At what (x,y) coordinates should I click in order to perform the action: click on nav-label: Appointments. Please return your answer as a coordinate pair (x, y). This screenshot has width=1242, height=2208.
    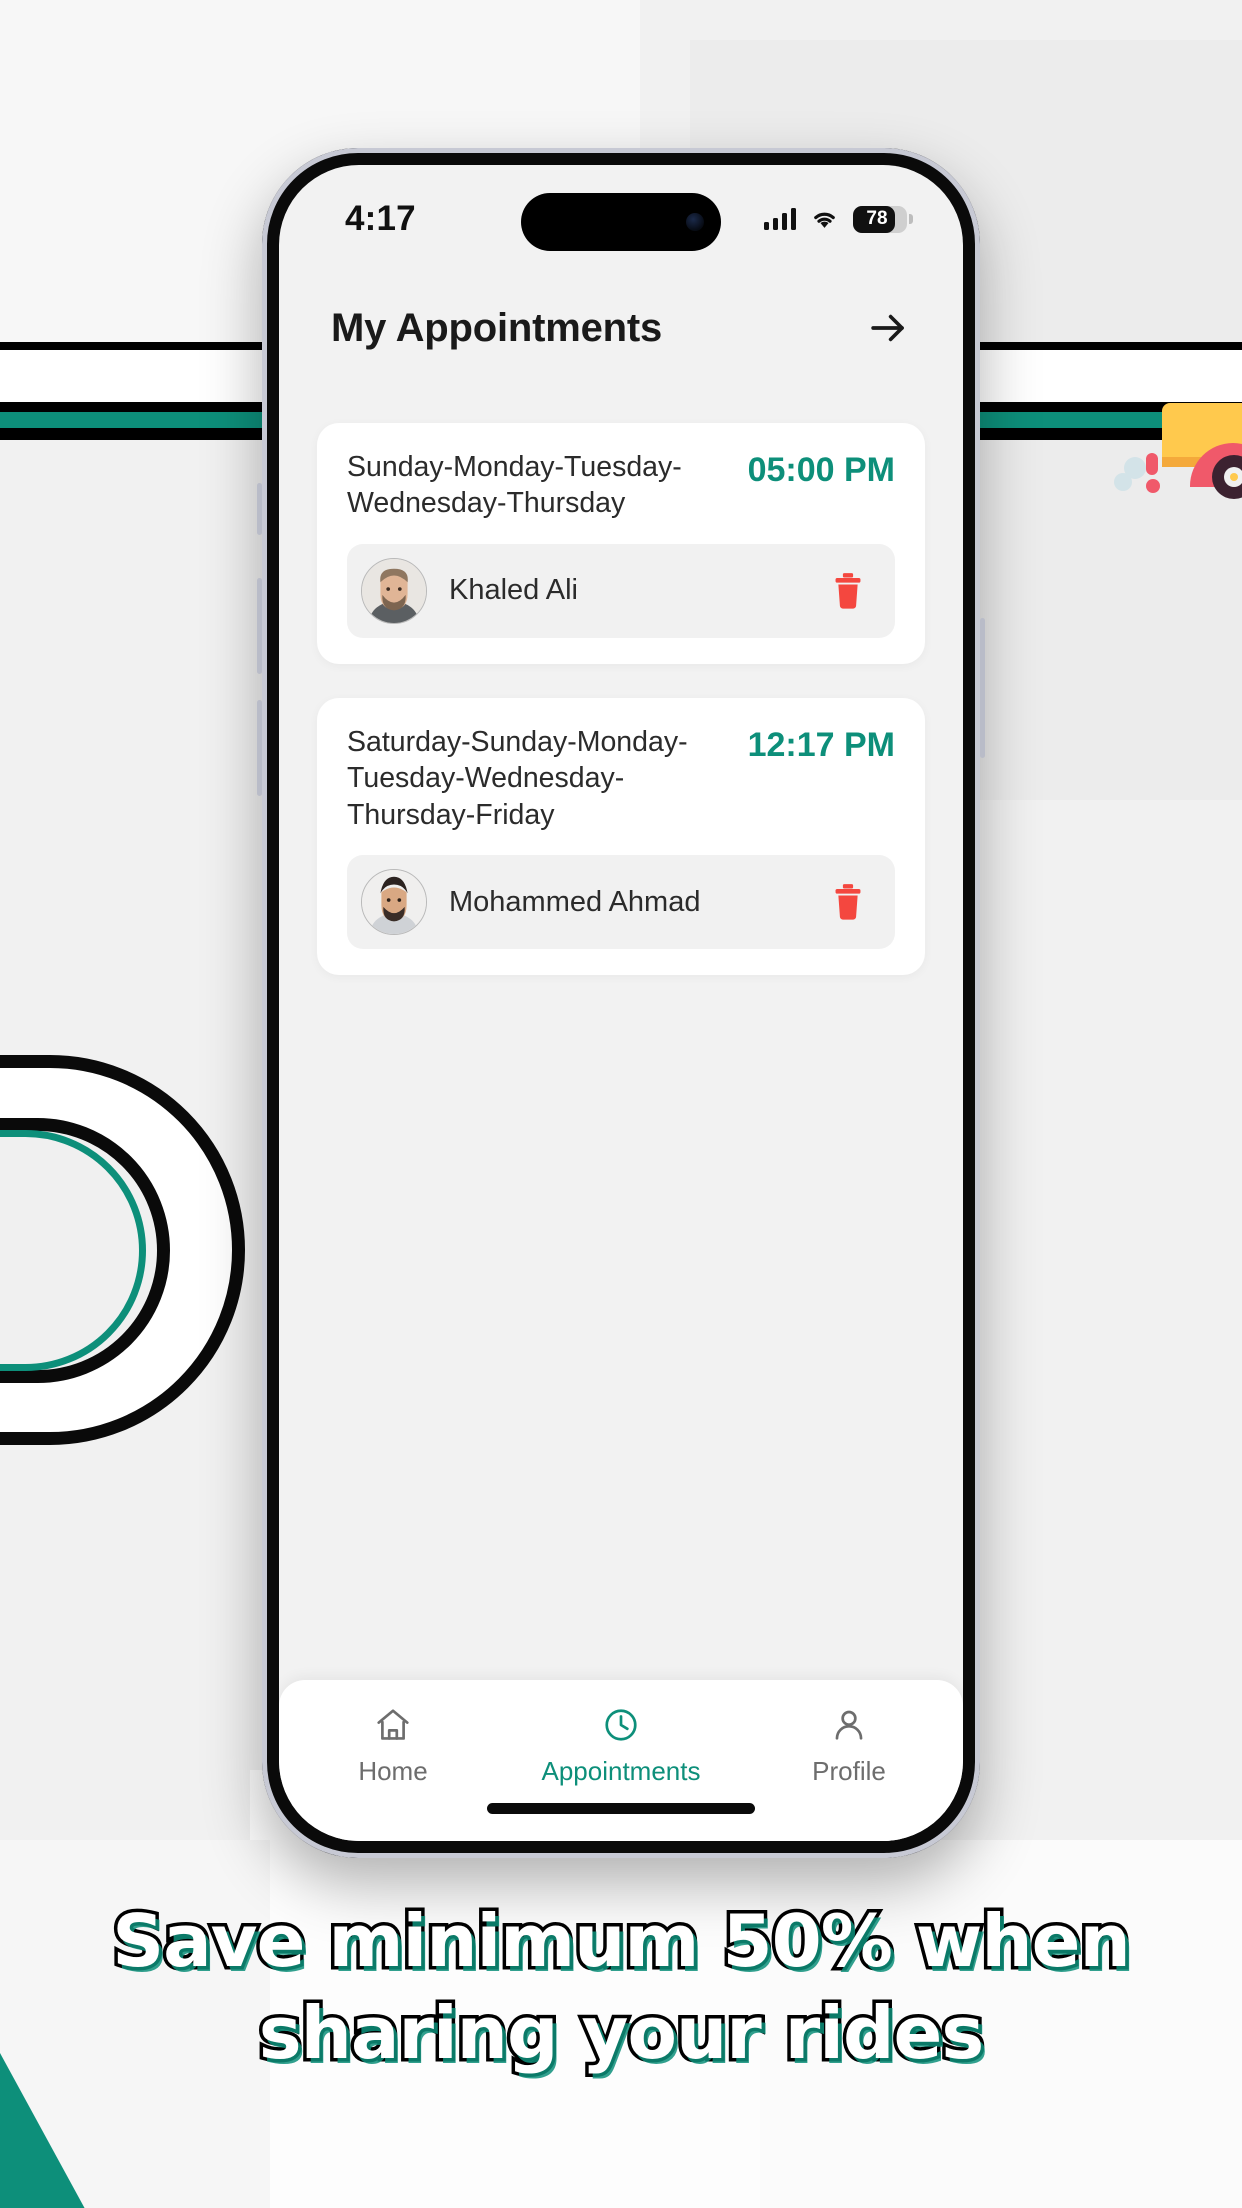
    Looking at the image, I should click on (621, 1771).